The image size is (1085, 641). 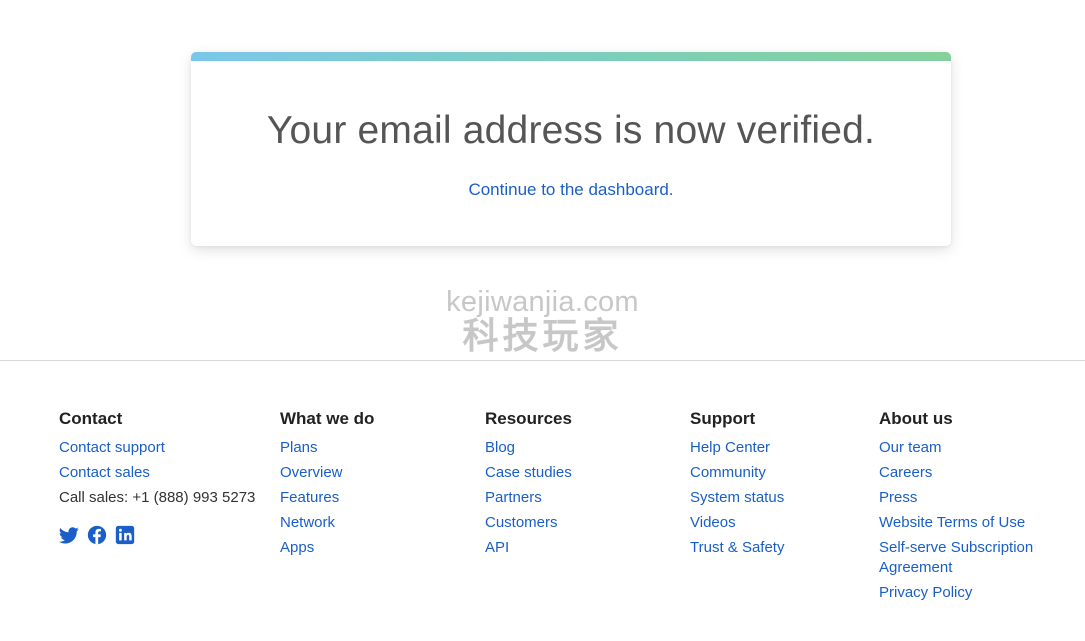 I want to click on list-item: Community, so click(x=780, y=473).